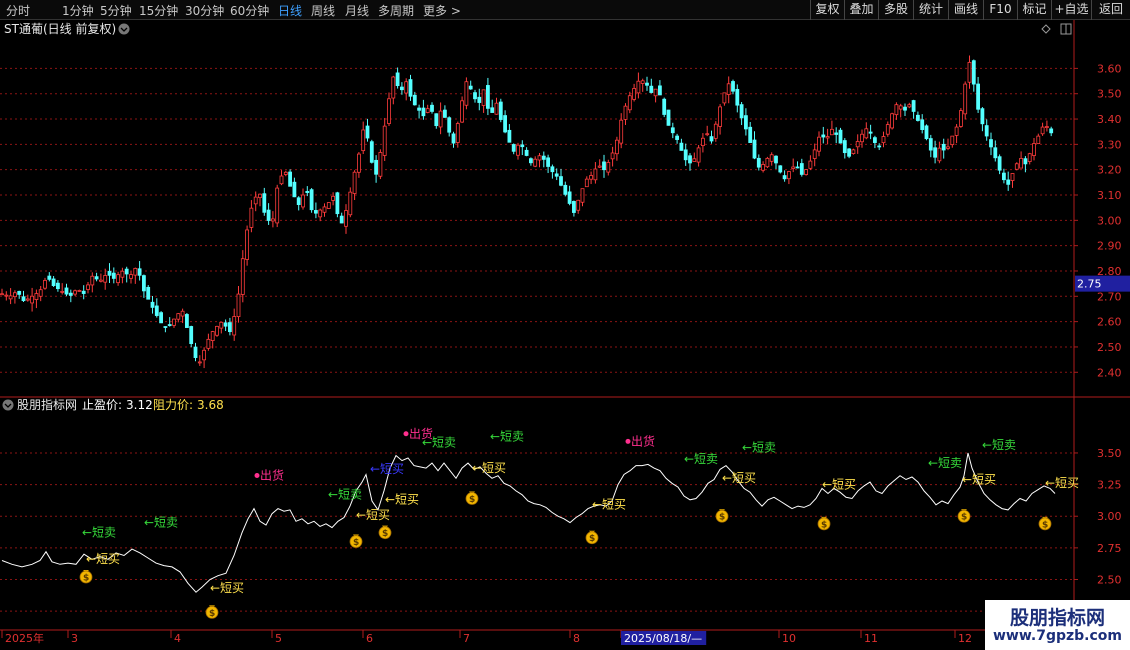  I want to click on price-axis-tick-label: 2.90, so click(1109, 246).